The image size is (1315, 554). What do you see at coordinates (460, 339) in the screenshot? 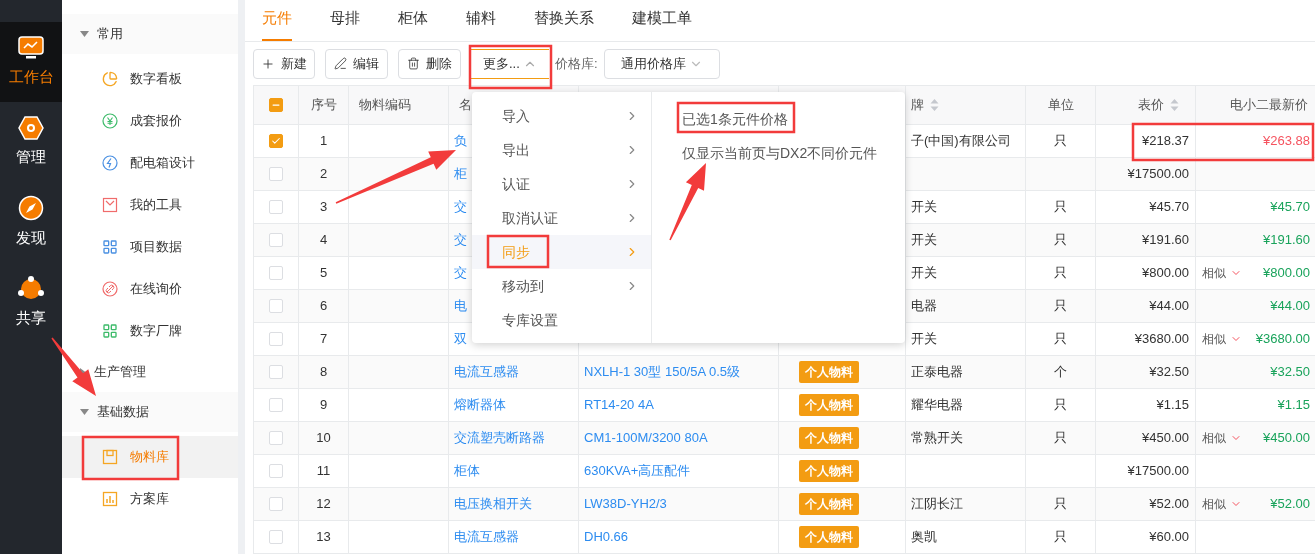
I see `material-name-link: 双` at bounding box center [460, 339].